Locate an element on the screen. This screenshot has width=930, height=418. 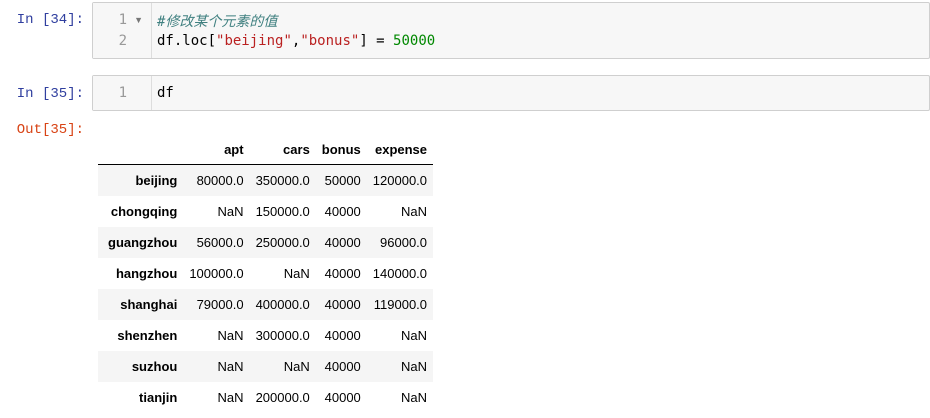
code-string: "bonus" is located at coordinates (330, 41).